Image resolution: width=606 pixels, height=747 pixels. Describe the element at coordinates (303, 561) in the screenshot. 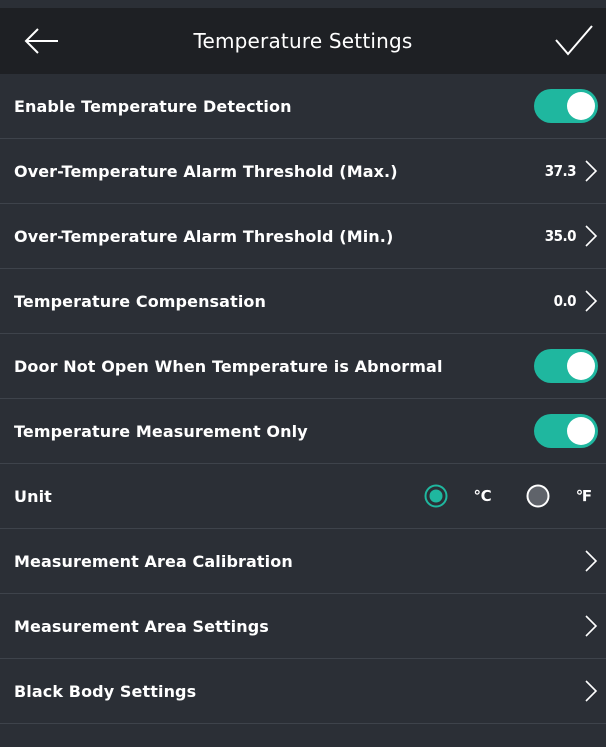

I see `setting-measurement-area-calibration: Measurement Area Calibration` at that location.